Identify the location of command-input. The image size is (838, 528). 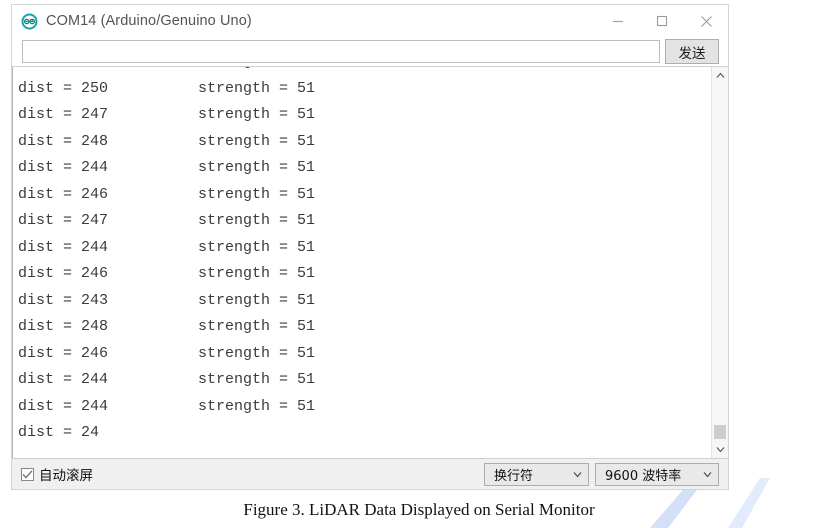
(341, 51).